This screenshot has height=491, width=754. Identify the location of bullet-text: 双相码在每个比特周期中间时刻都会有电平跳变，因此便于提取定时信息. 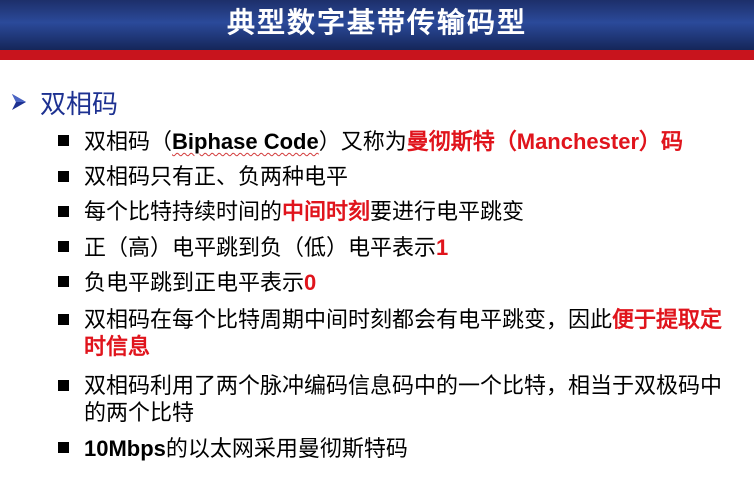
(403, 334).